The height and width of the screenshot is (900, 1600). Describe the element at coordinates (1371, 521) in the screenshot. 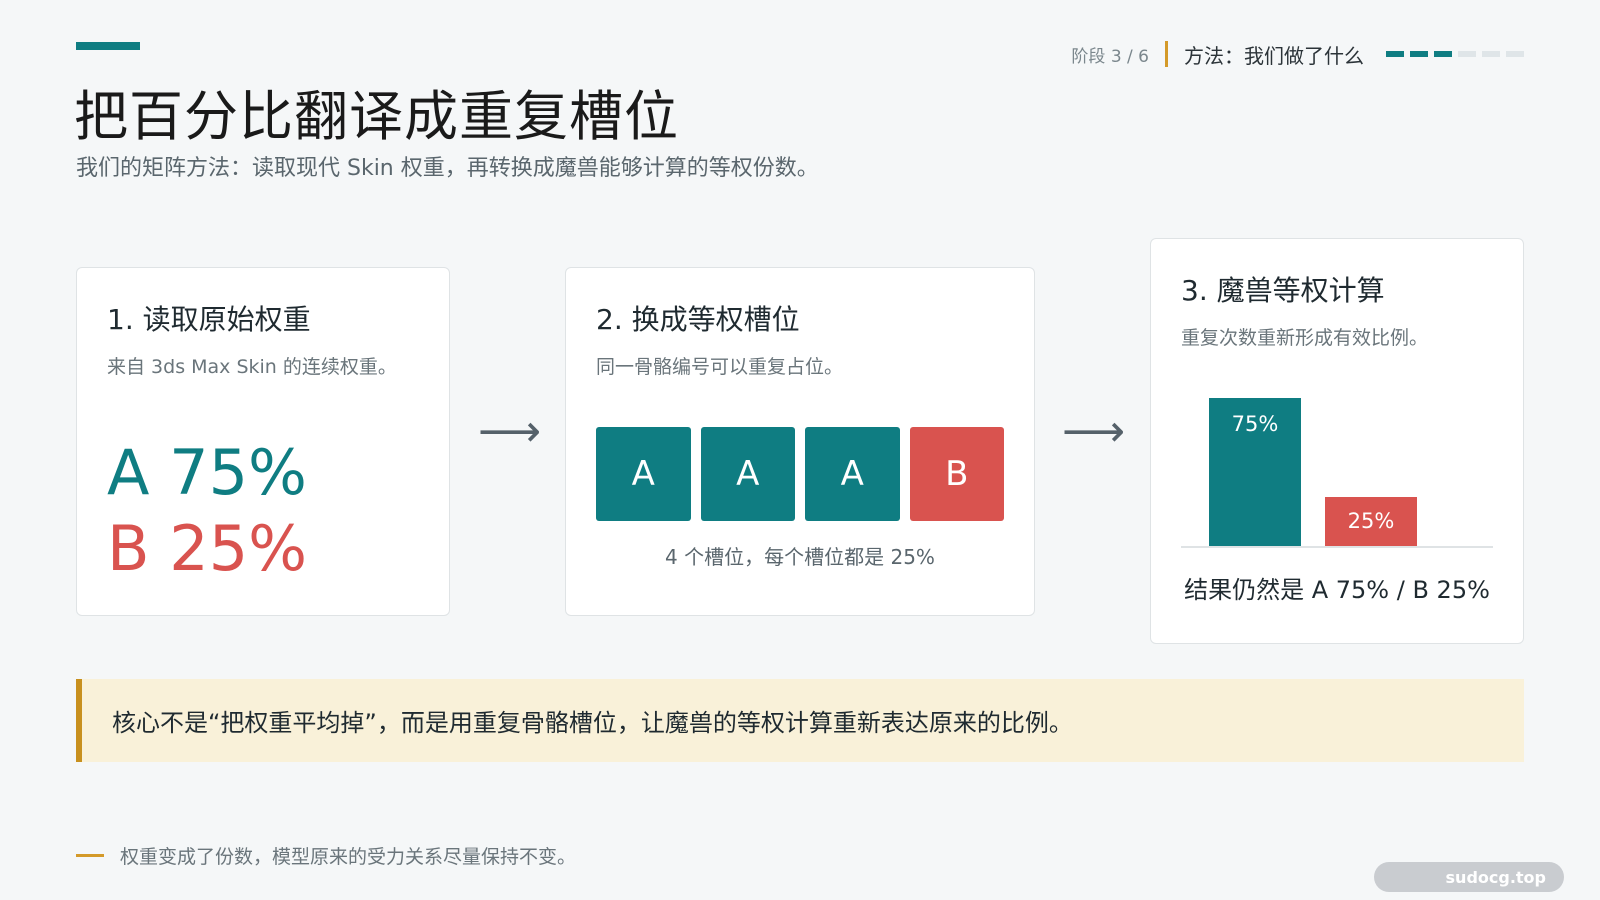

I see `bar-b: 25%` at that location.